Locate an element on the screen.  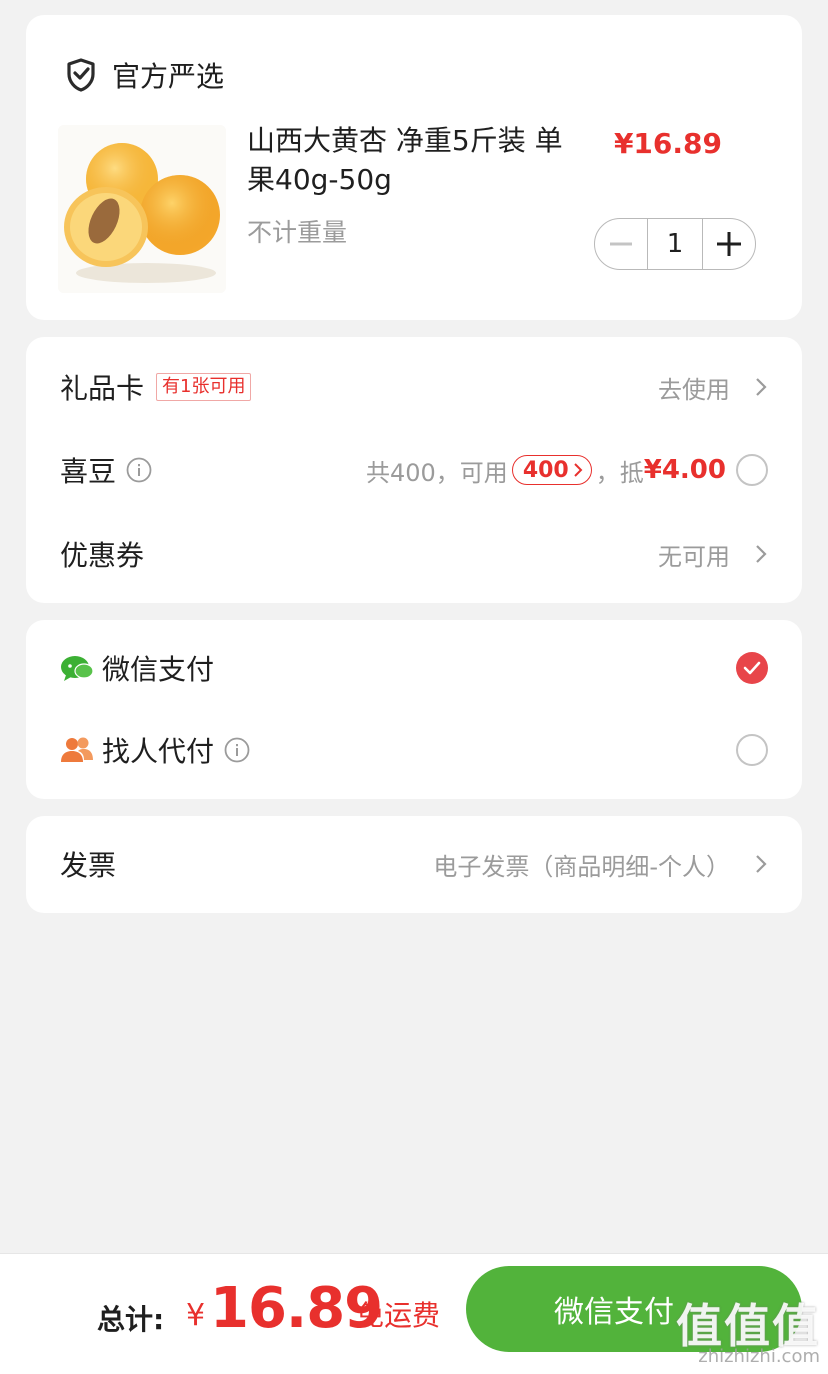
proxy-pay-option: 找人代付 is located at coordinates (414, 750).